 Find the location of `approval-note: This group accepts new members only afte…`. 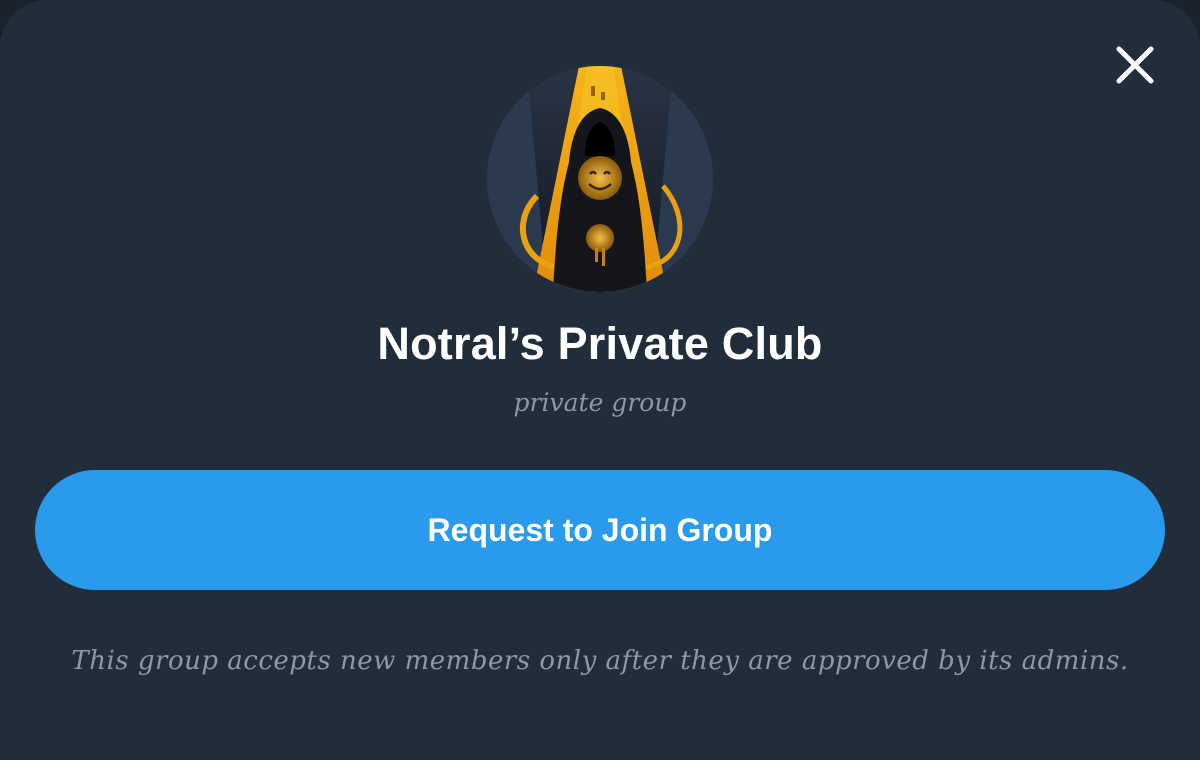

approval-note: This group accepts new members only afte… is located at coordinates (600, 661).